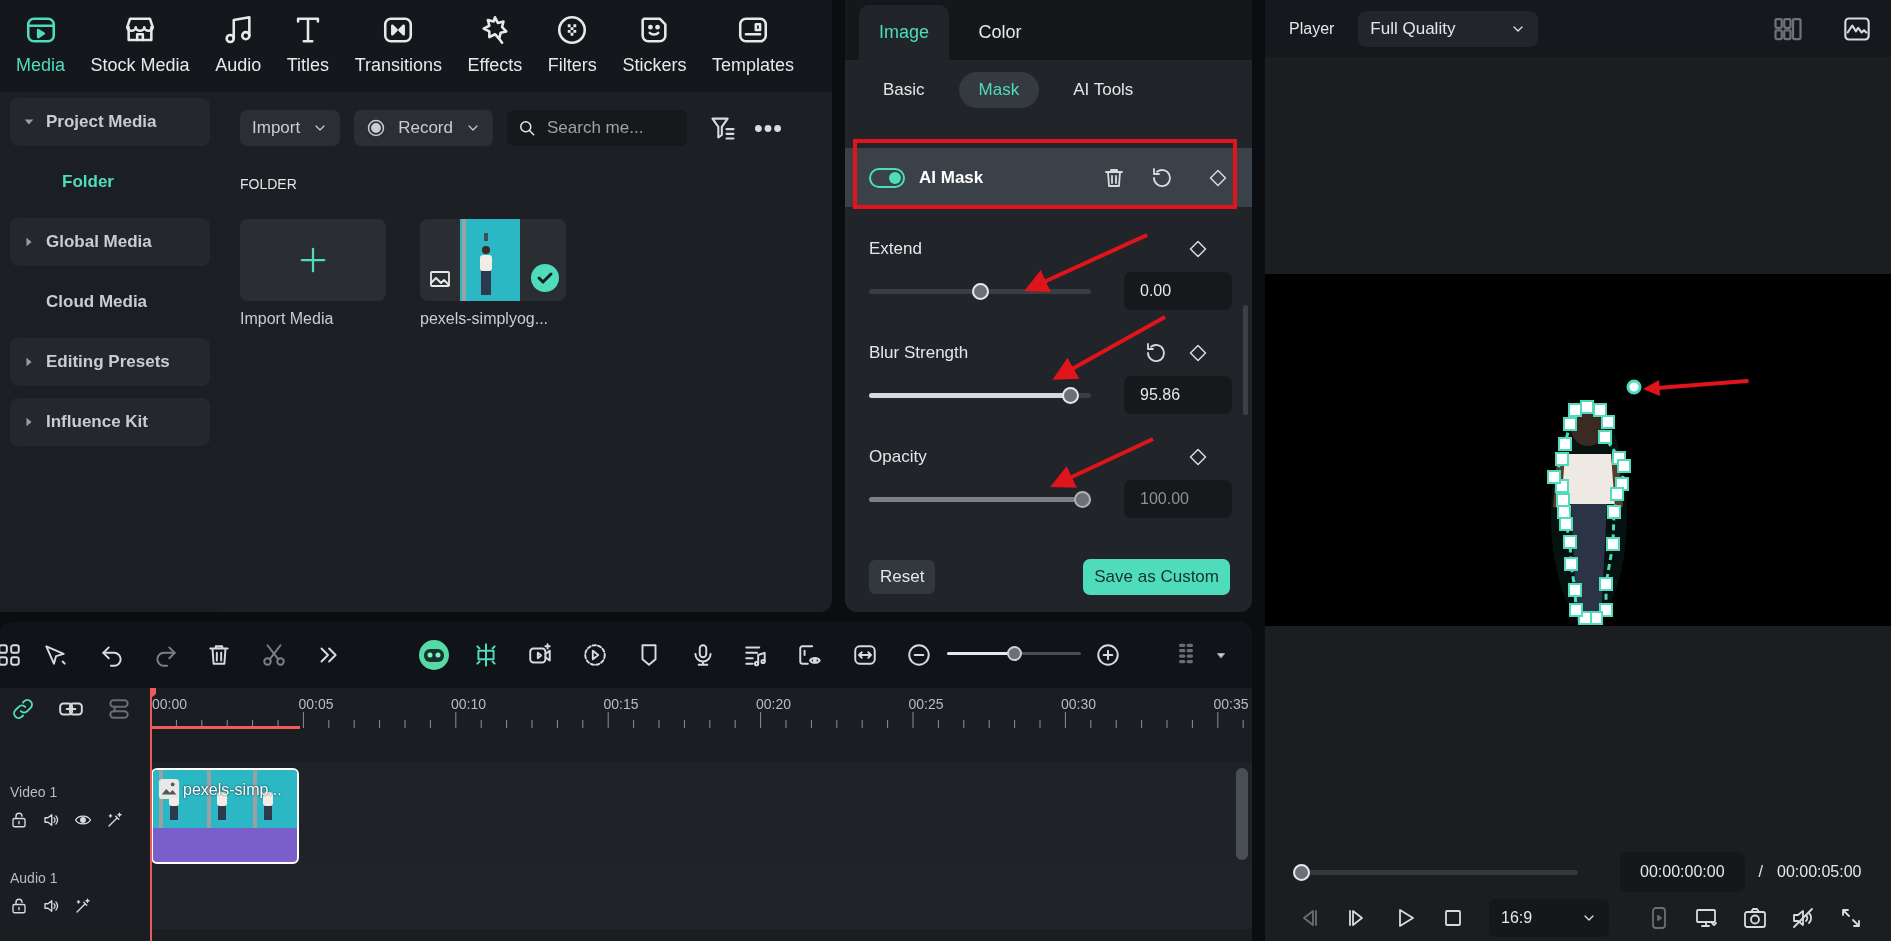 This screenshot has height=941, width=1891. What do you see at coordinates (919, 353) in the screenshot?
I see `slider-label: Blur Strength` at bounding box center [919, 353].